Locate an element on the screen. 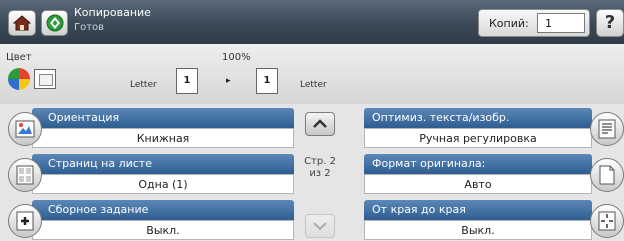  option-pages-per-sheet: Страниц на листе Одна (1) is located at coordinates (151, 175).